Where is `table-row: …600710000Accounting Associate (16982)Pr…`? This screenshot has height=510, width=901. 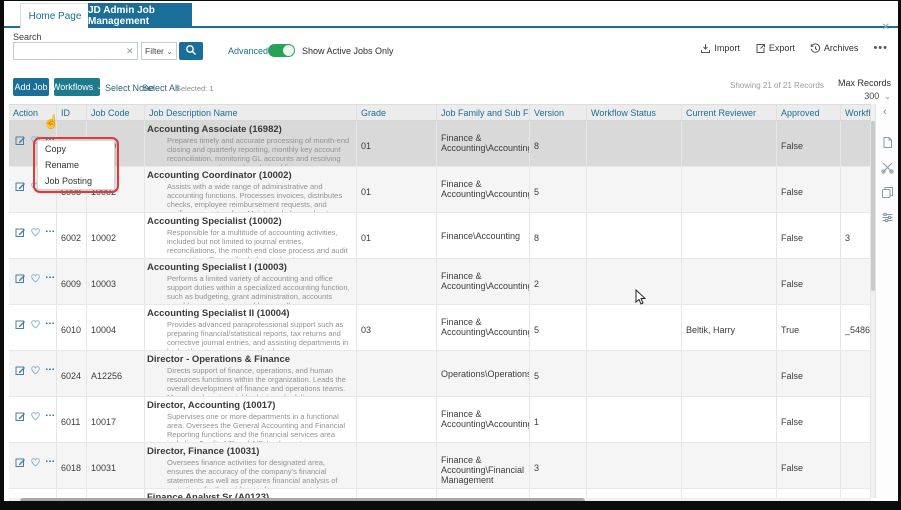 table-row: …600710000Accounting Associate (16982)Pr… is located at coordinates (440, 144).